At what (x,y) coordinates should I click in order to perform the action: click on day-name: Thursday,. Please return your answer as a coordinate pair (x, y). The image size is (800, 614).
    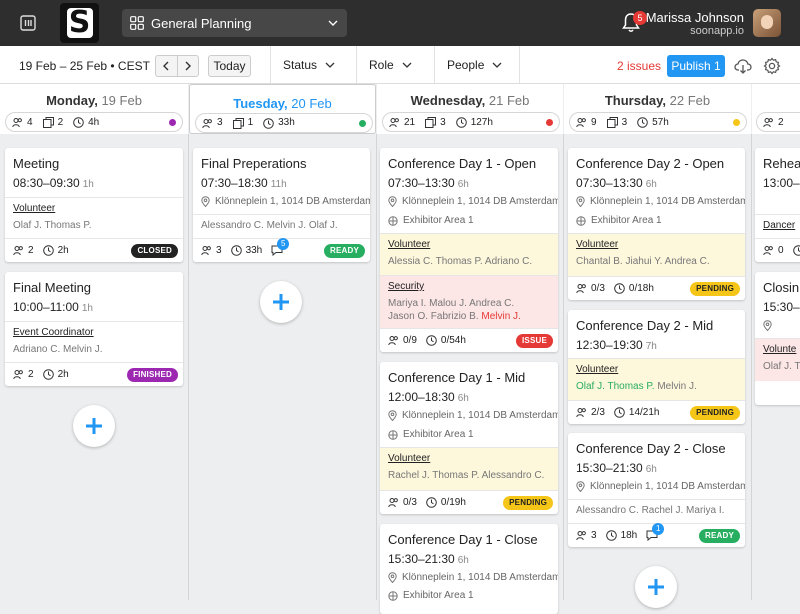
    Looking at the image, I should click on (635, 100).